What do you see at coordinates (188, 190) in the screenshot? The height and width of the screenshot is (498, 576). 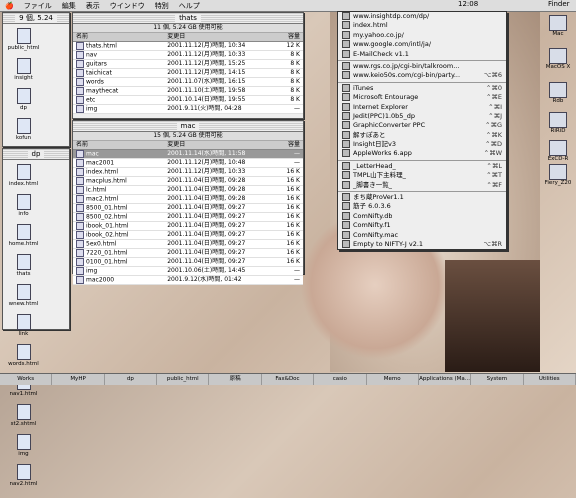 I see `table-row: lc.html 2001.11.04(日)時間, 09:28 16 K` at bounding box center [188, 190].